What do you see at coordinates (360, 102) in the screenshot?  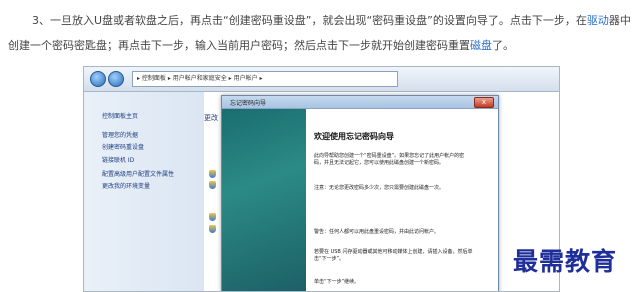 I see `dialog-titlebar: 忘记密码向导 x` at bounding box center [360, 102].